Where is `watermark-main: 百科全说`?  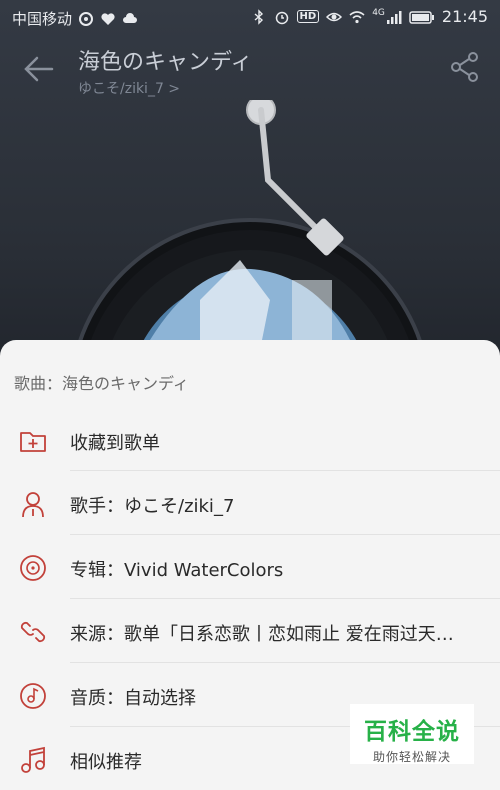
watermark-main: 百科全说 is located at coordinates (412, 732).